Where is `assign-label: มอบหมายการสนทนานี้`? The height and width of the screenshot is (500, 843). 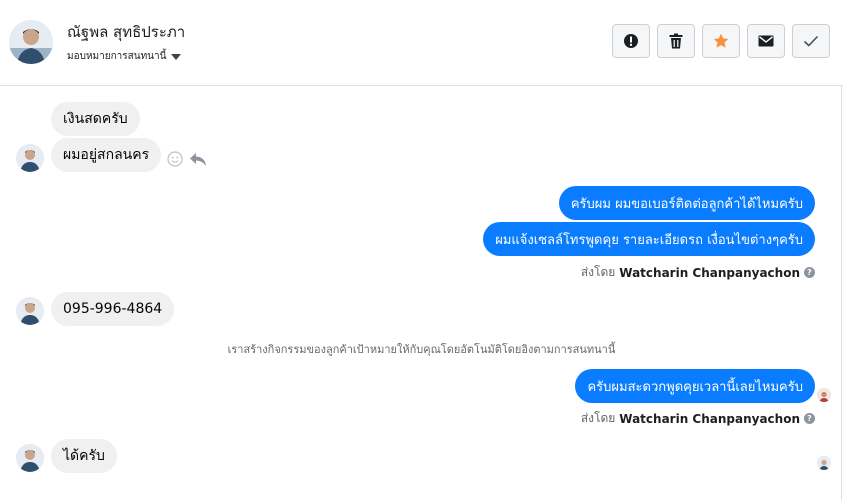
assign-label: มอบหมายการสนทนานี้ is located at coordinates (117, 56).